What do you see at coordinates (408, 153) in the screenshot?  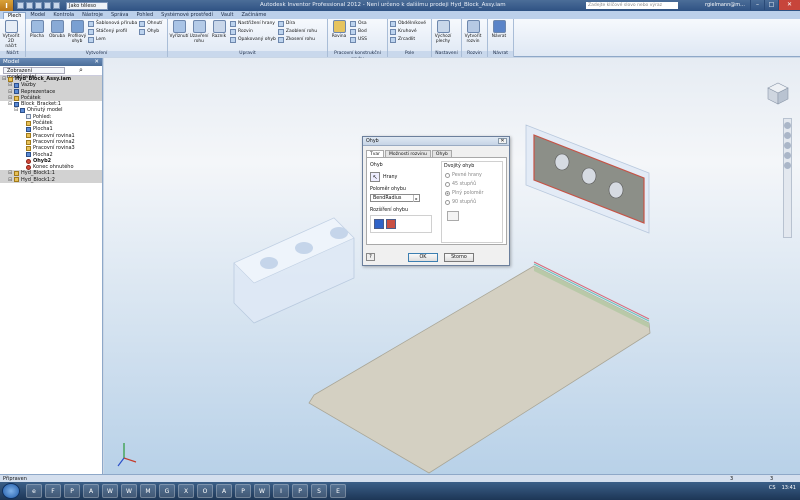 I see `tab-unfold-options: Možnosti rozvinu` at bounding box center [408, 153].